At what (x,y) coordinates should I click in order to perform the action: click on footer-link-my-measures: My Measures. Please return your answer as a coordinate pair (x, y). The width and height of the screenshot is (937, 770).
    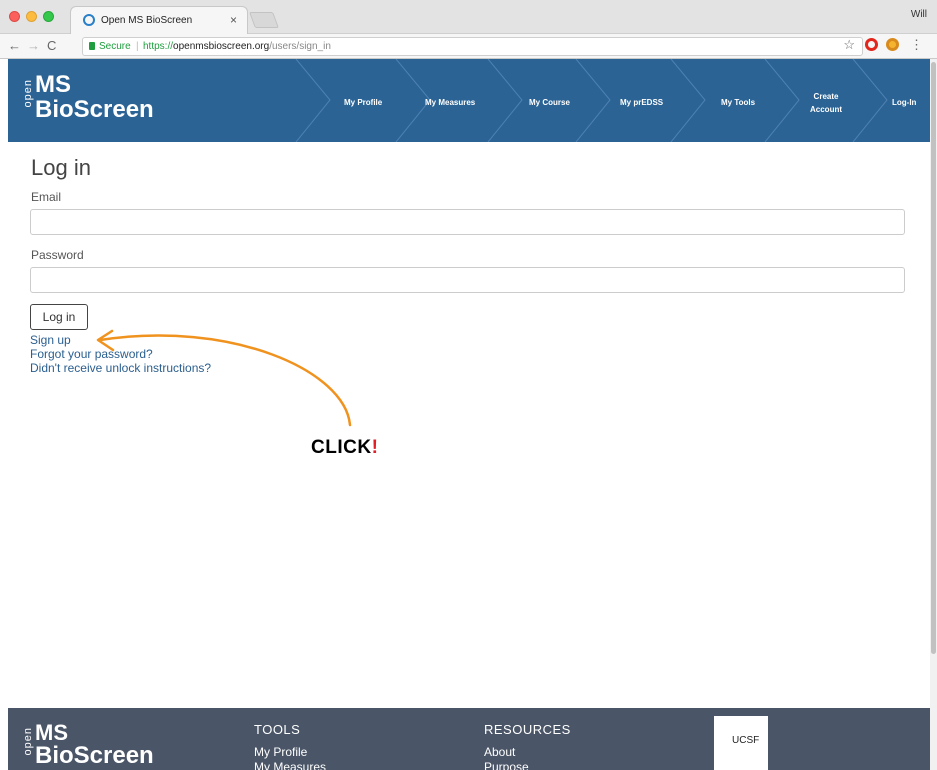
    Looking at the image, I should click on (290, 765).